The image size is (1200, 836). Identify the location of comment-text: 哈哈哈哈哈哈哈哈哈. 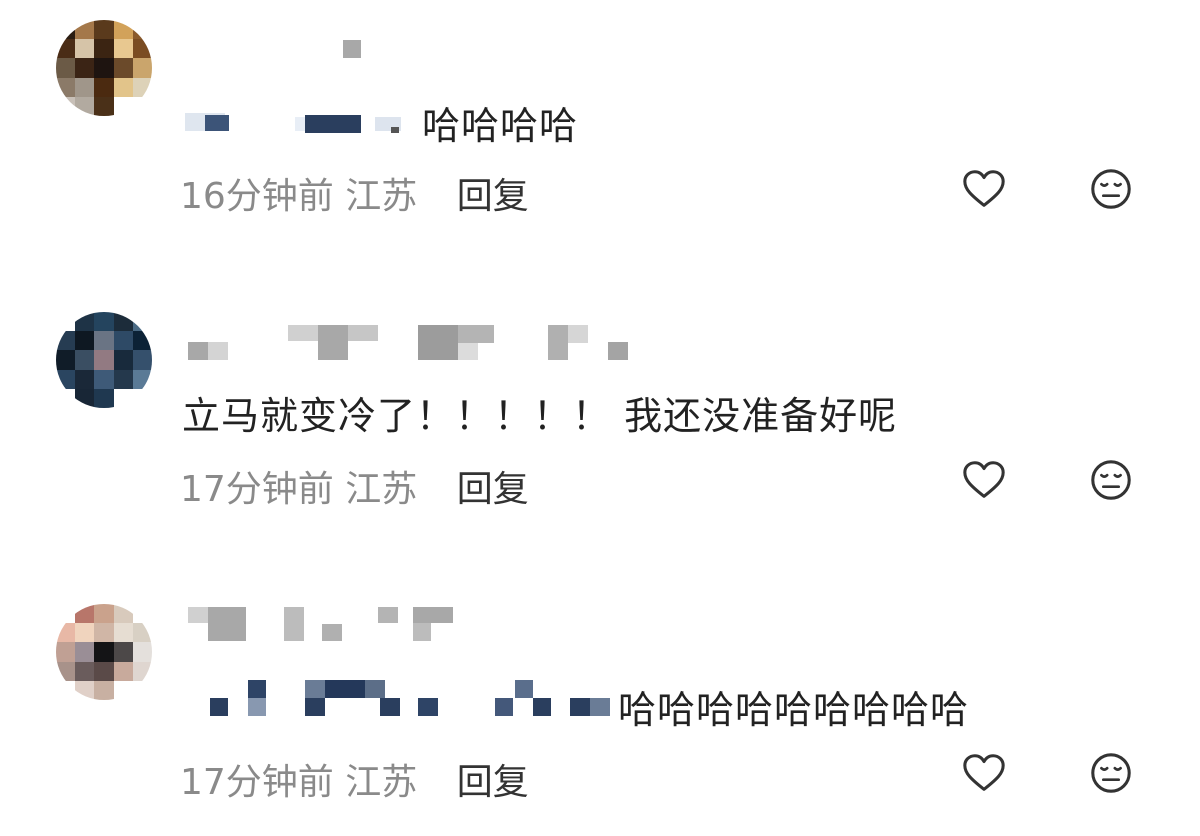
(794, 710).